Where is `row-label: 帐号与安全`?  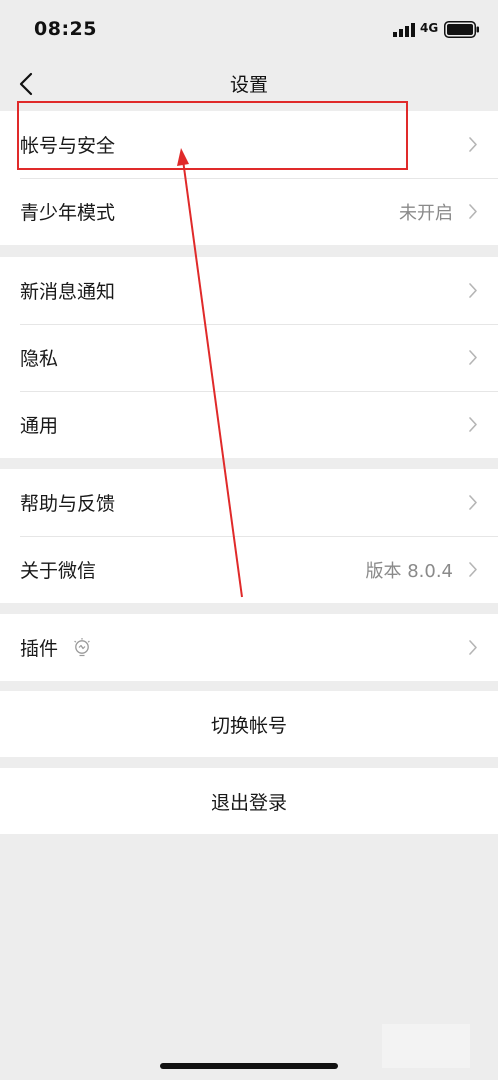
row-label: 帐号与安全 is located at coordinates (68, 146).